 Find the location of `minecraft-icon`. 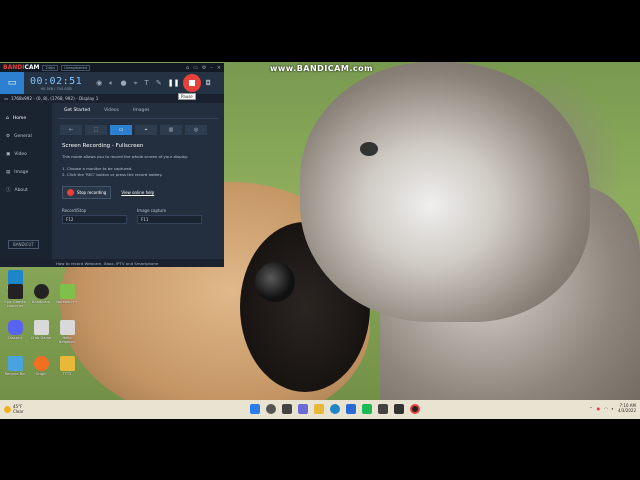

minecraft-icon is located at coordinates (383, 409).